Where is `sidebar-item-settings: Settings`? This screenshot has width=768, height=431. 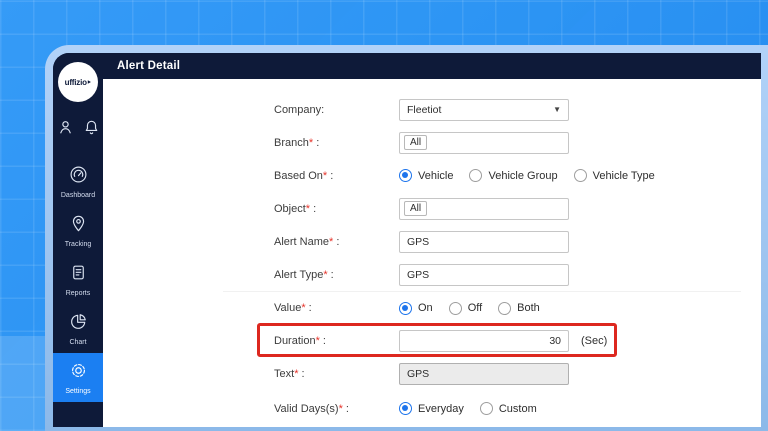
sidebar-item-settings: Settings is located at coordinates (78, 377).